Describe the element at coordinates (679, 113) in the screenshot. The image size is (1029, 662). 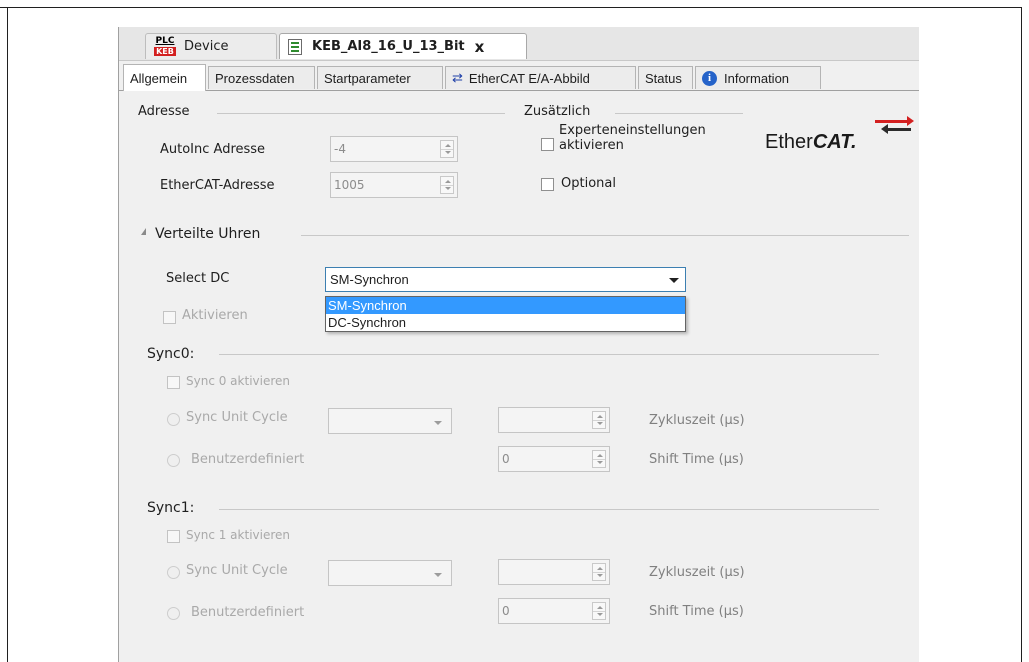
I see `additional-group-line` at that location.